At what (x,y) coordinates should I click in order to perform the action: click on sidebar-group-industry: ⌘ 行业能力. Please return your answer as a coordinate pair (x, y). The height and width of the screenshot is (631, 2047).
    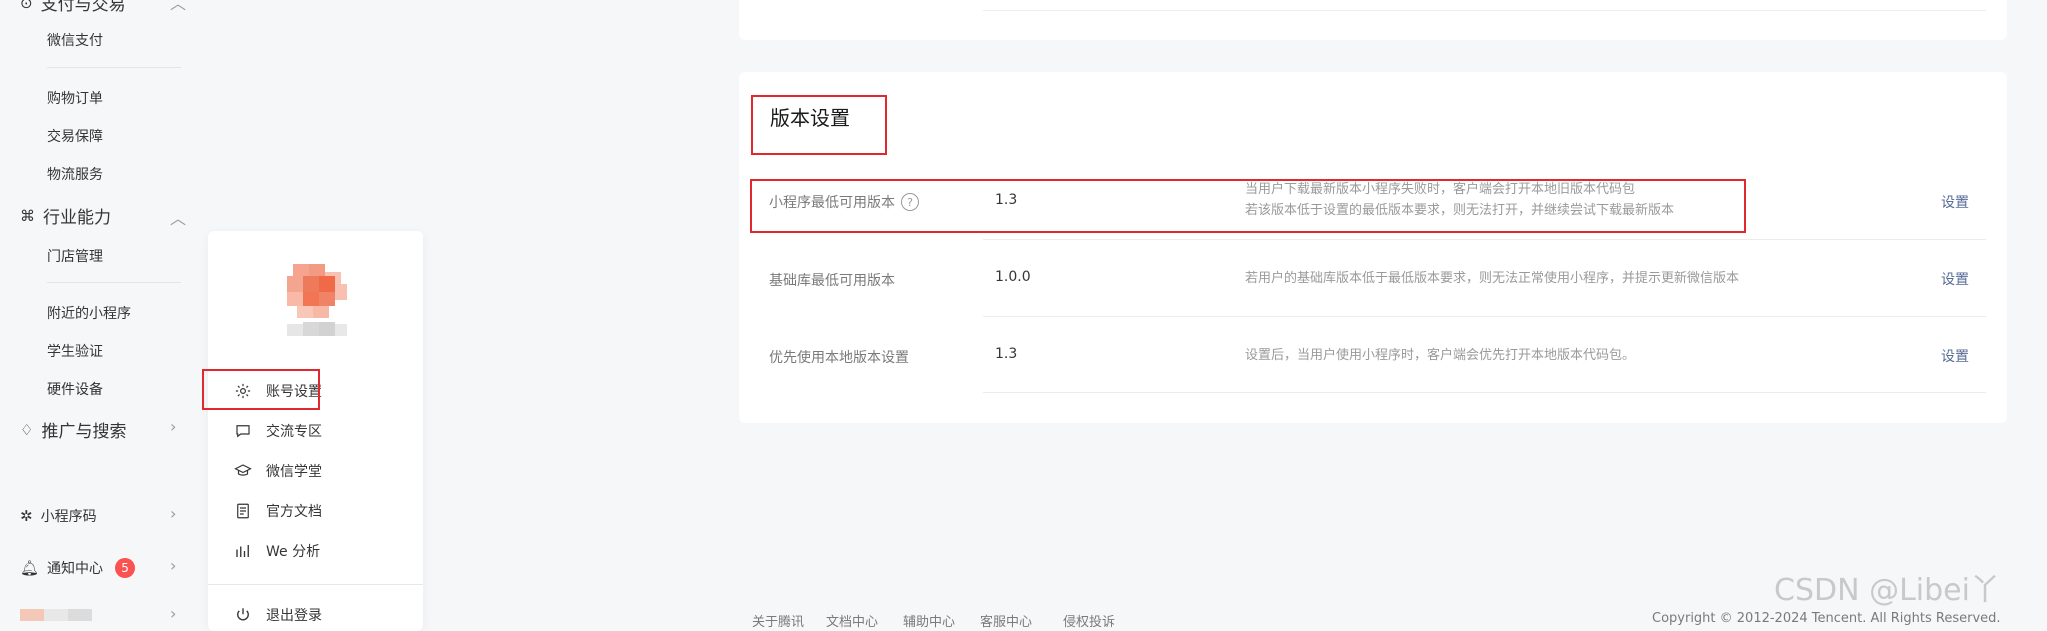
    Looking at the image, I should click on (65, 216).